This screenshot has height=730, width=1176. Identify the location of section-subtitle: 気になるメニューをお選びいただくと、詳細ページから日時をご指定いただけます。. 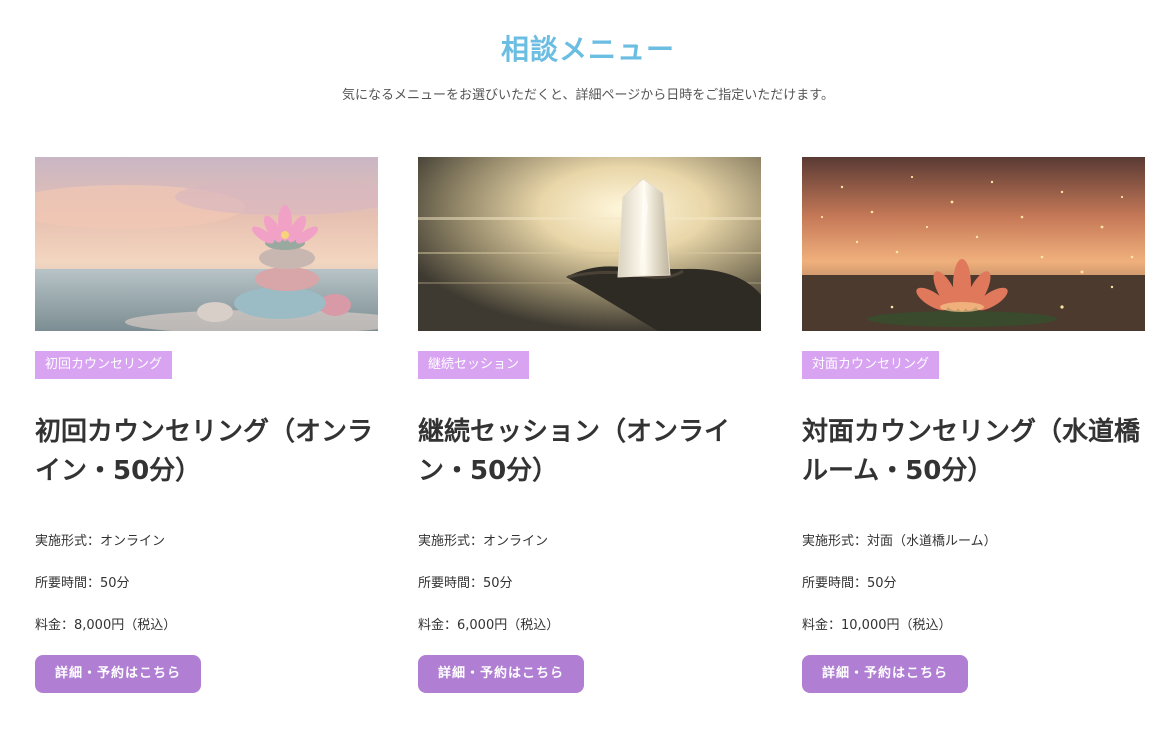
(588, 95).